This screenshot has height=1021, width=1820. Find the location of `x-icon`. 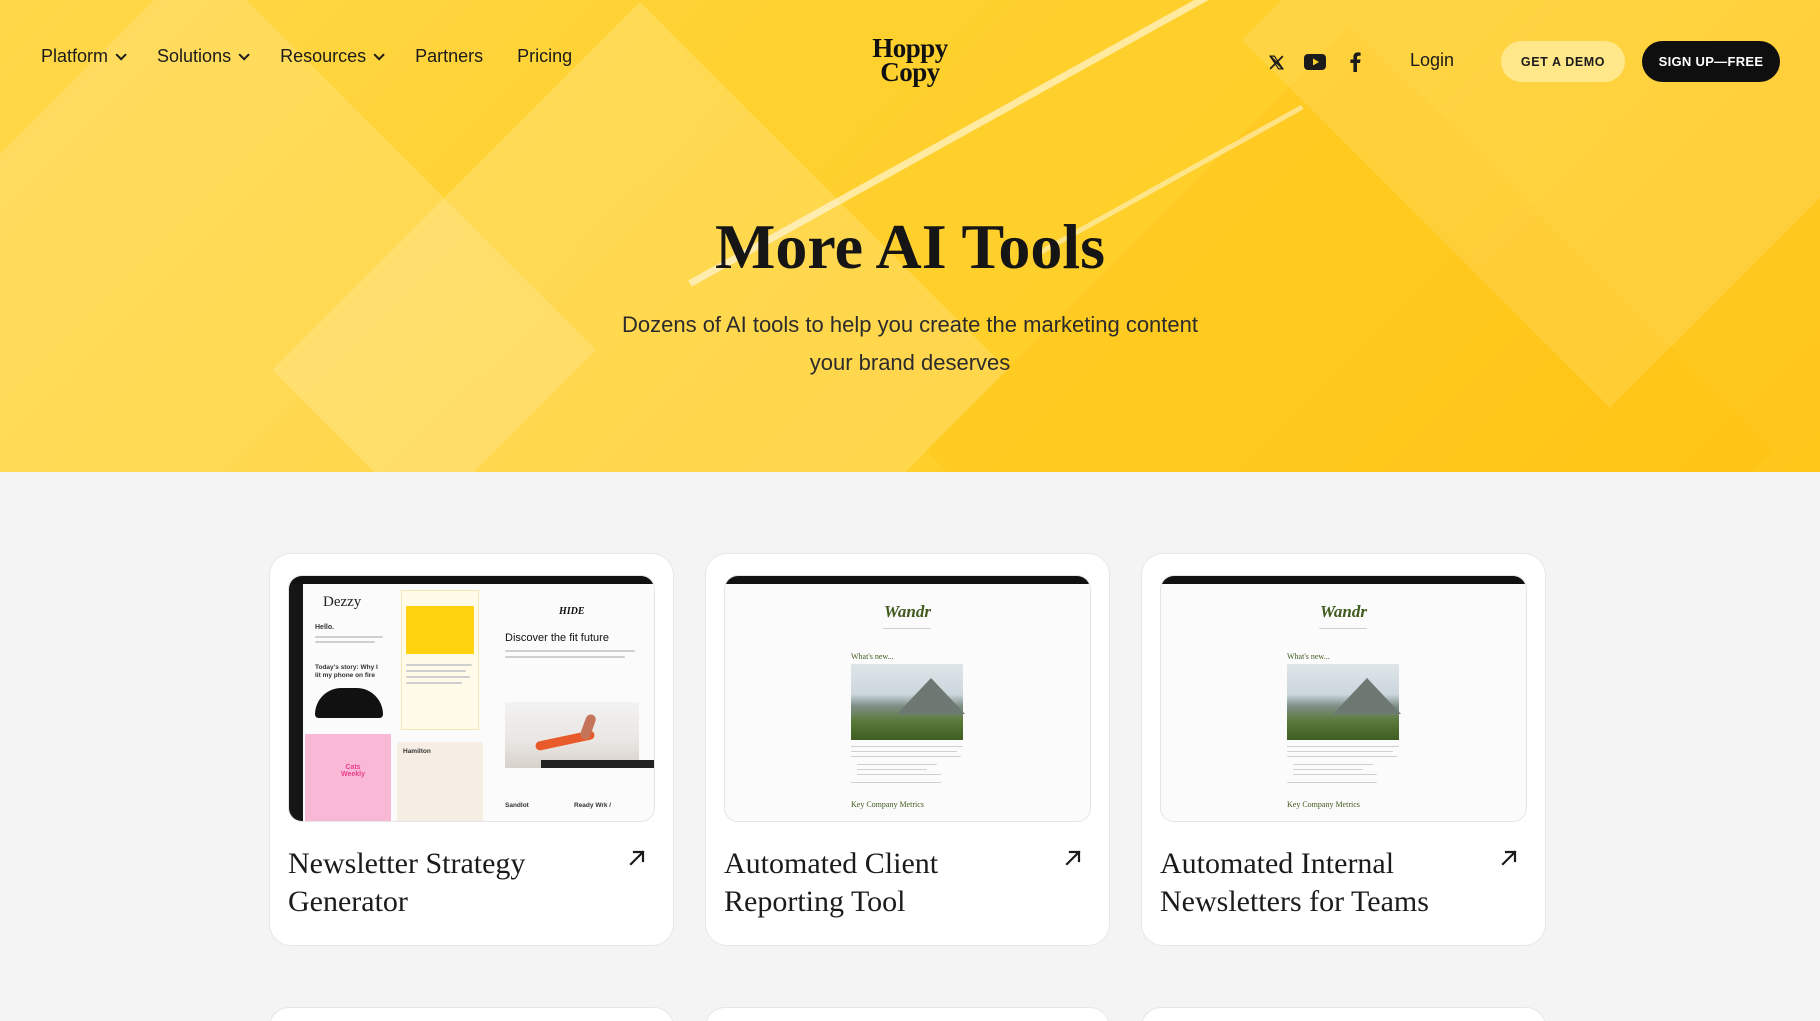

x-icon is located at coordinates (1276, 62).